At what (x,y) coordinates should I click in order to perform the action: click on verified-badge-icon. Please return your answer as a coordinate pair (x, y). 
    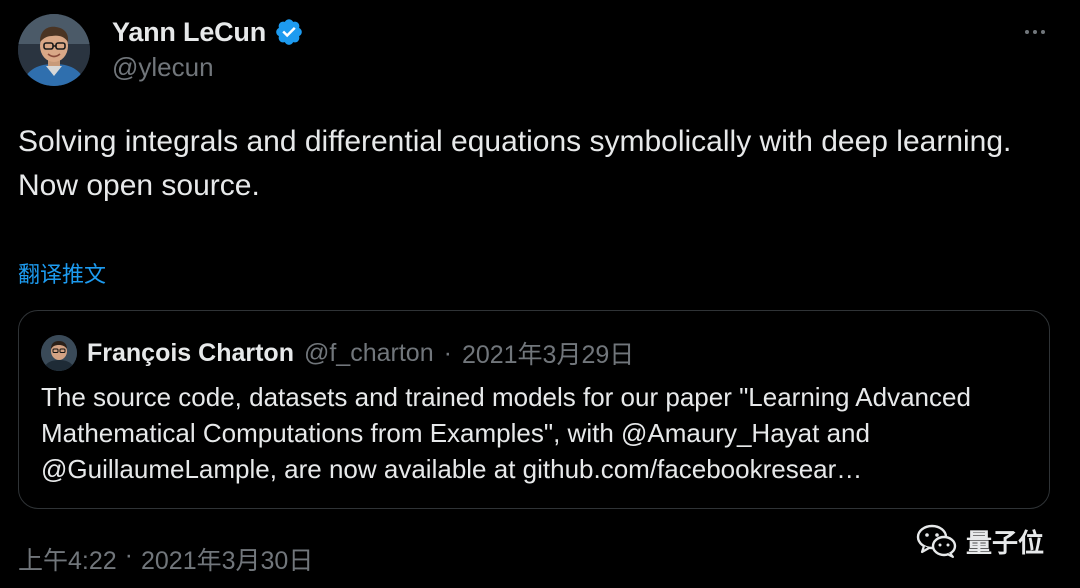
    Looking at the image, I should click on (289, 32).